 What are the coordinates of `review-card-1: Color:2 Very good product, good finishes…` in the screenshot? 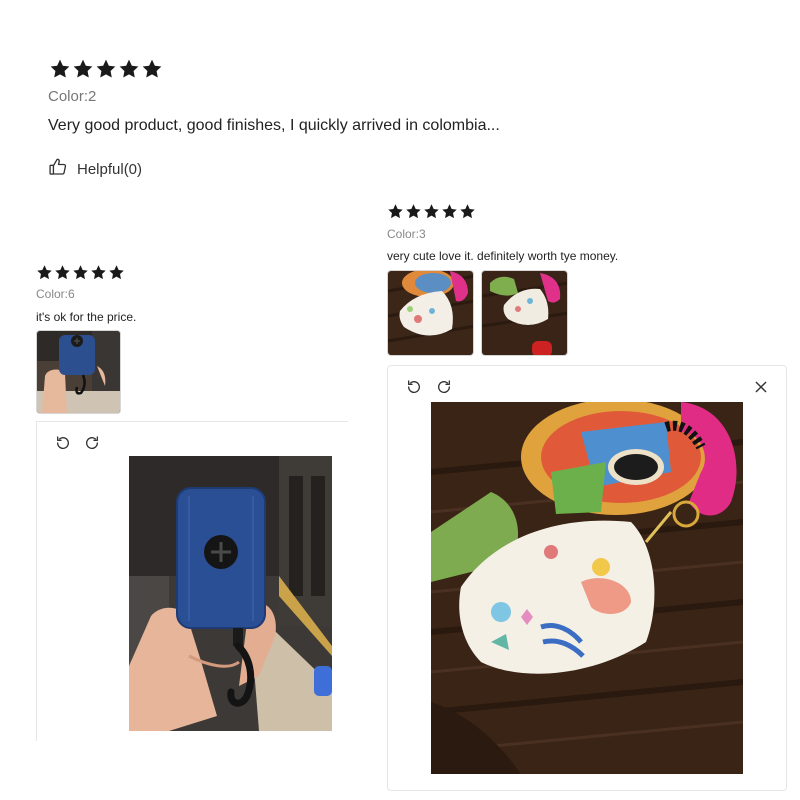 It's located at (408, 119).